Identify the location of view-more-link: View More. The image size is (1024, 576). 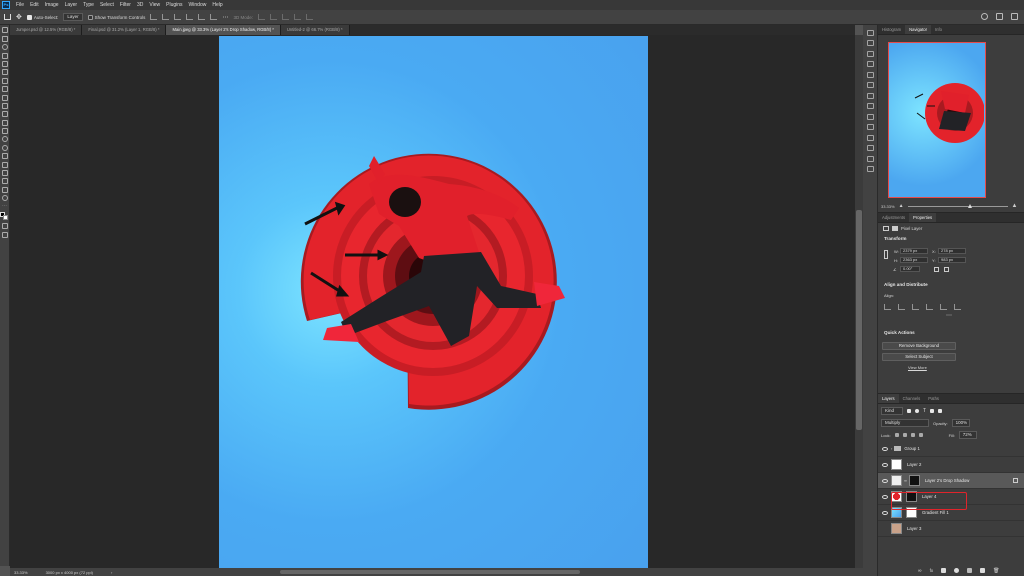
(917, 367).